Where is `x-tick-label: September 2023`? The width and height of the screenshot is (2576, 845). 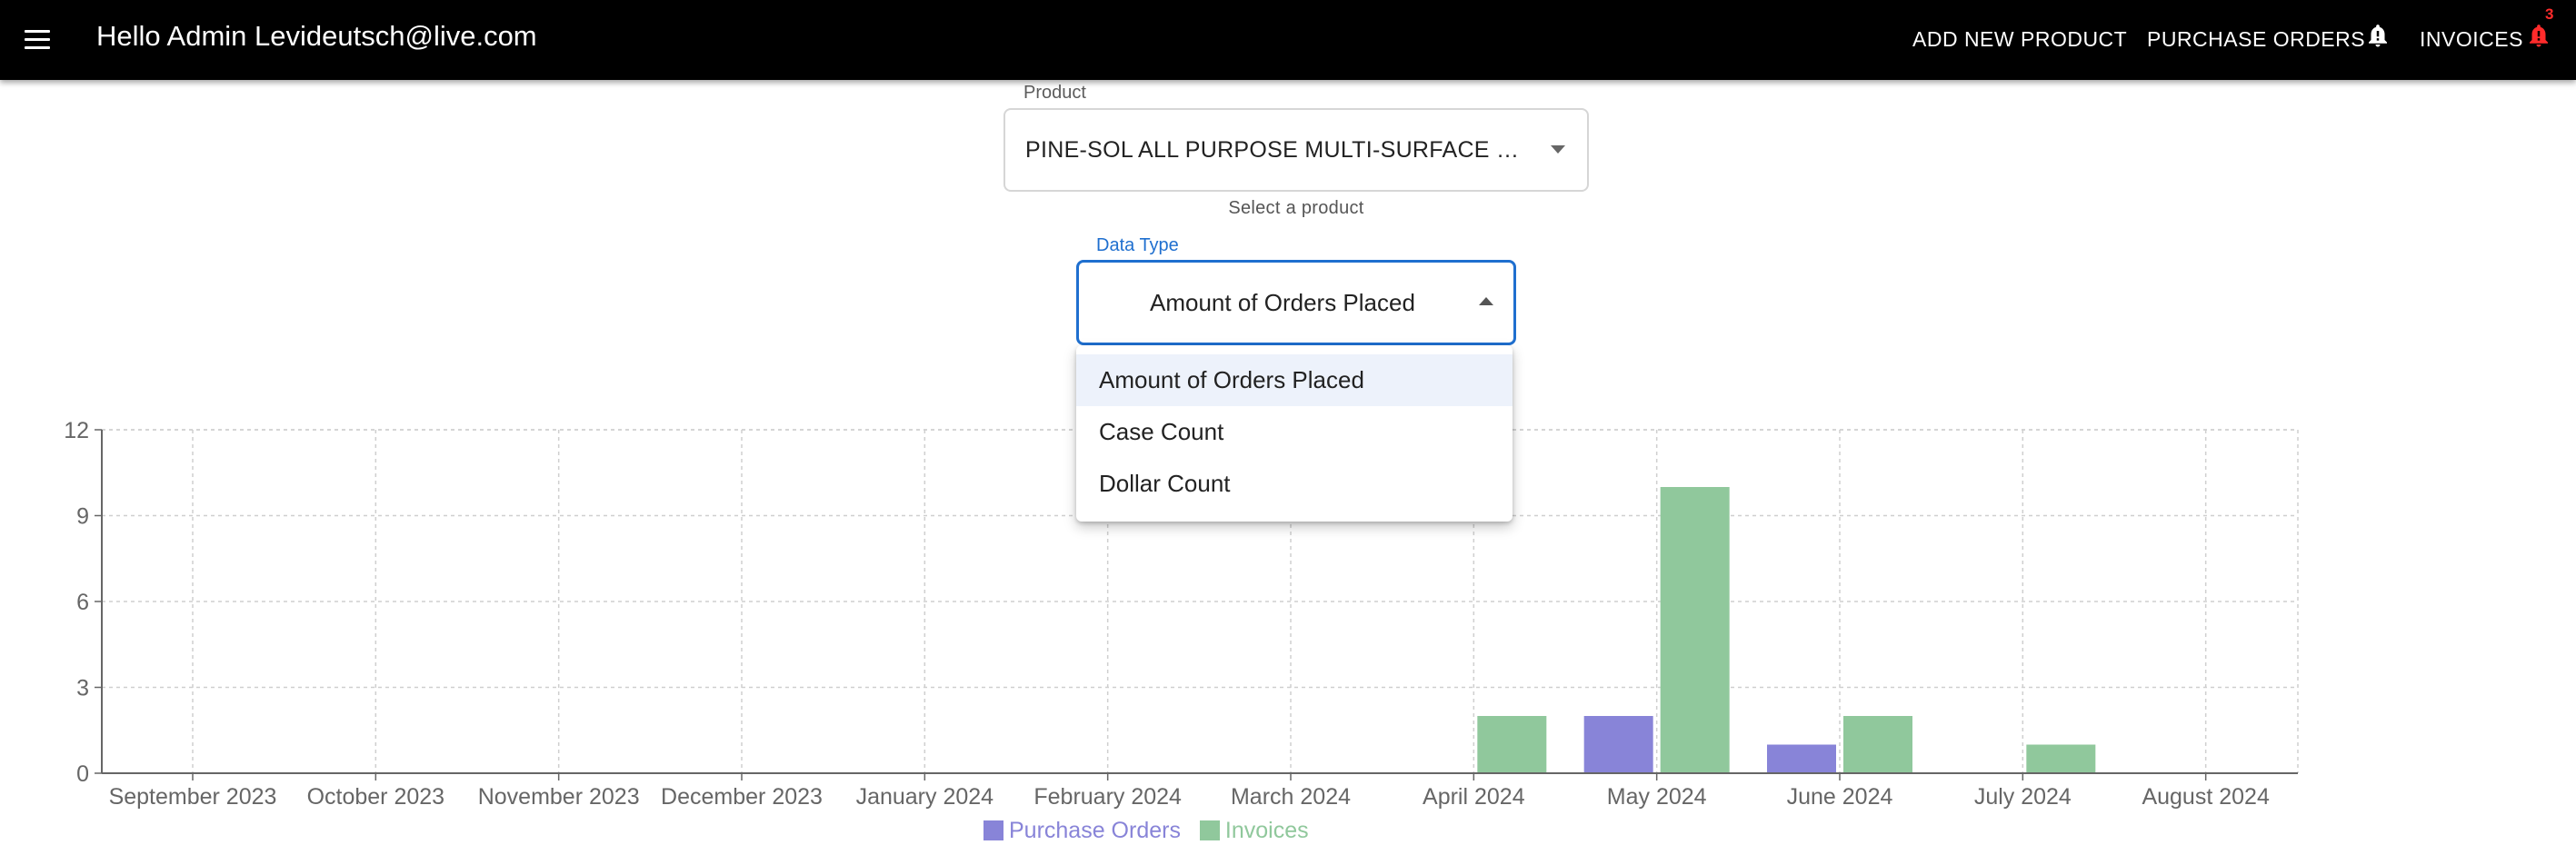
x-tick-label: September 2023 is located at coordinates (193, 797).